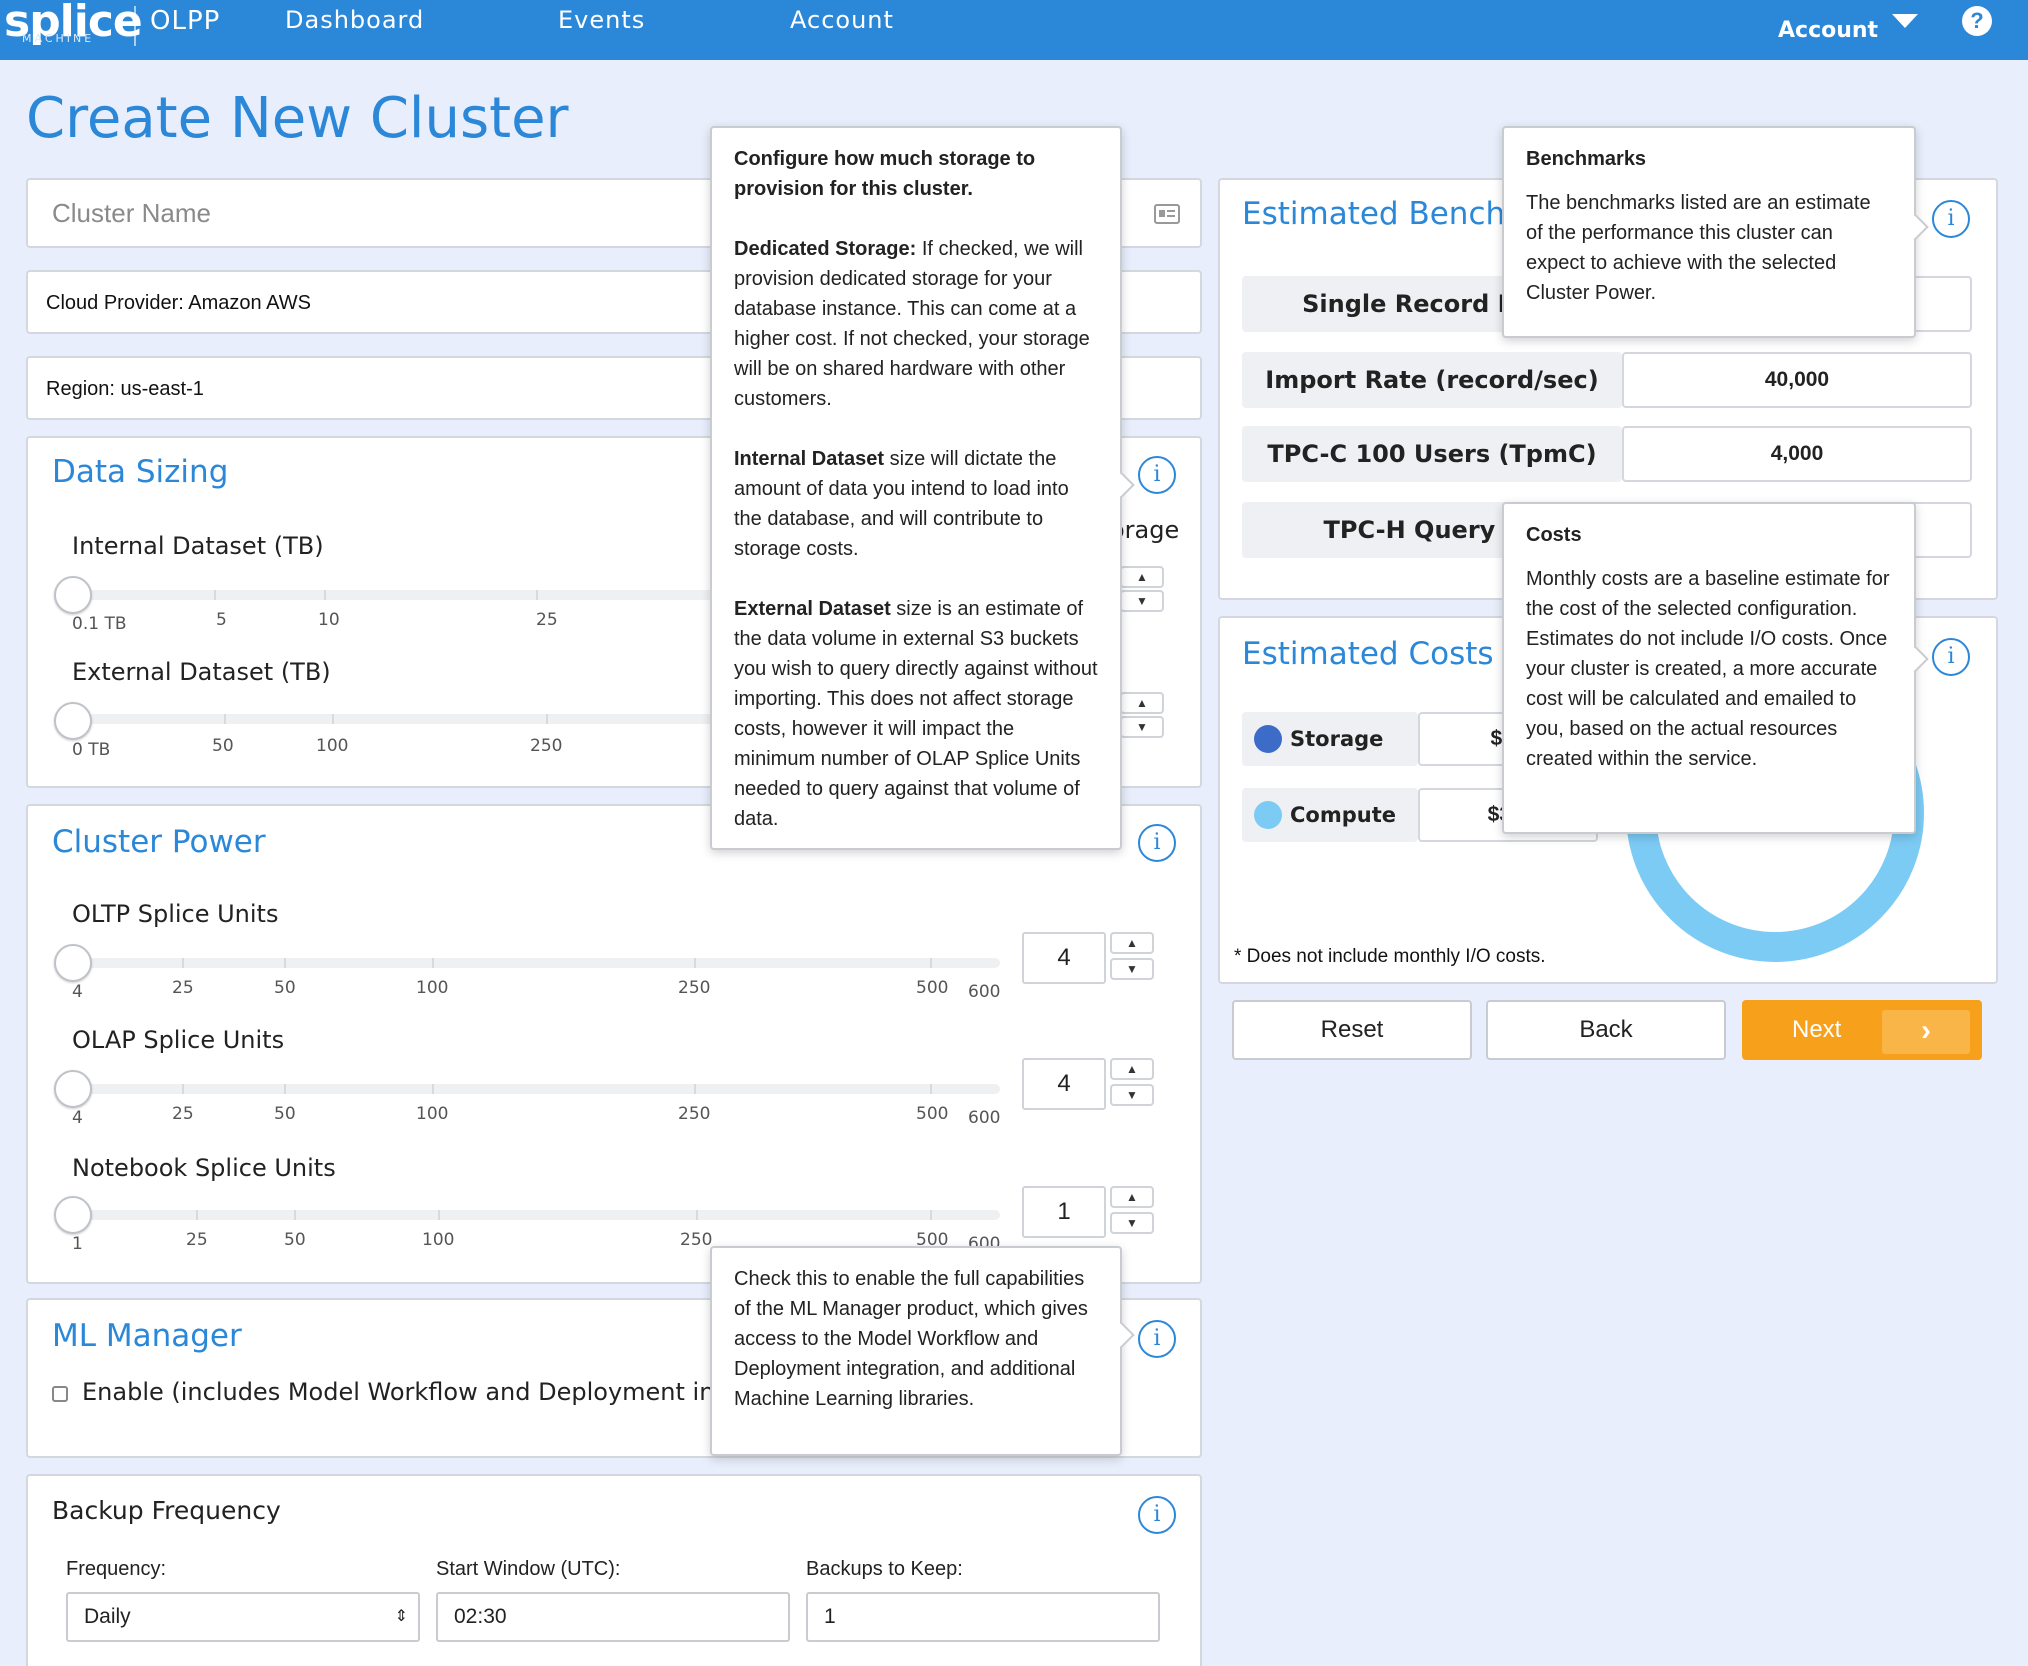 The height and width of the screenshot is (1666, 2028). I want to click on external-dataset-slider-track, so click(412, 719).